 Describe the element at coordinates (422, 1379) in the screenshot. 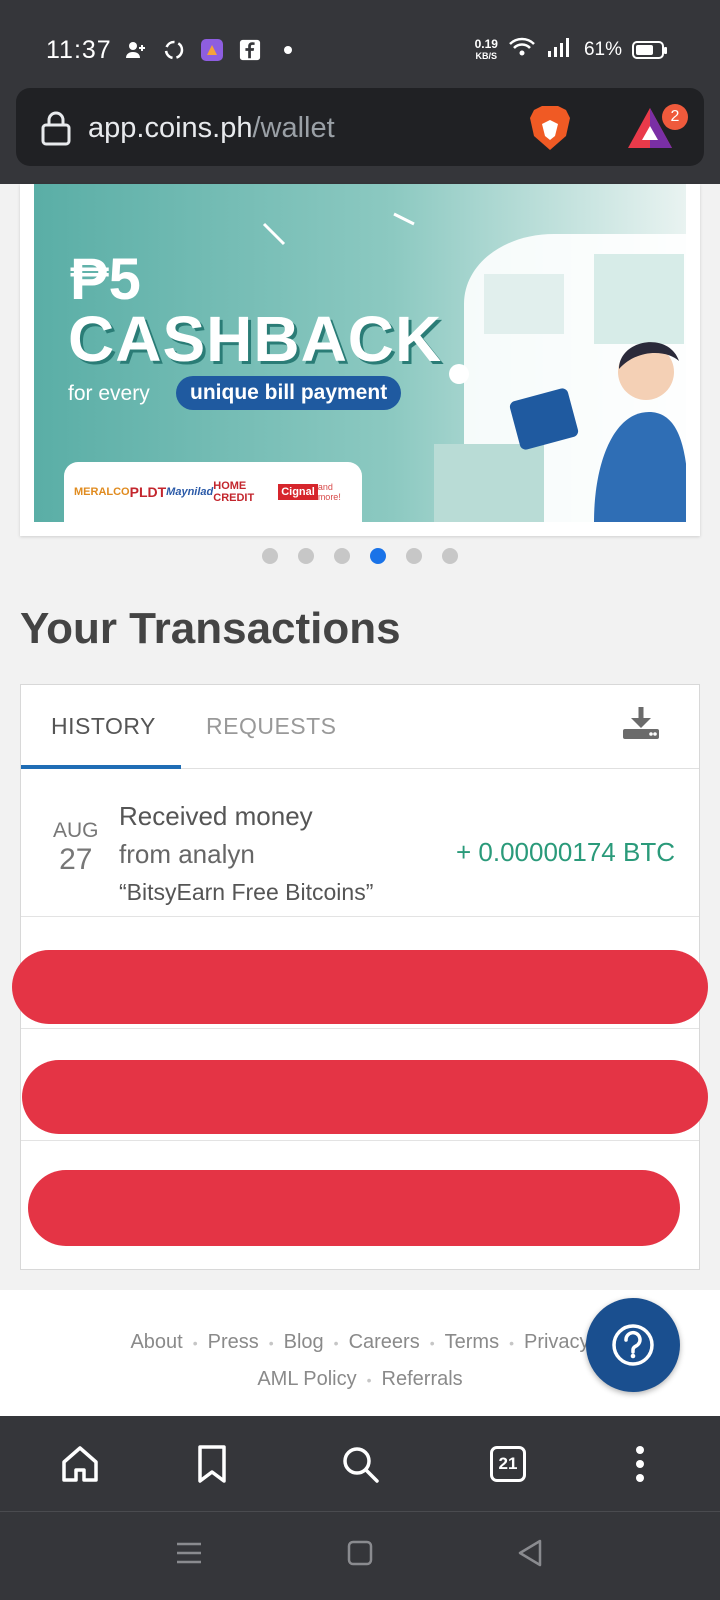

I see `footer-link-referrals: Referrals` at that location.